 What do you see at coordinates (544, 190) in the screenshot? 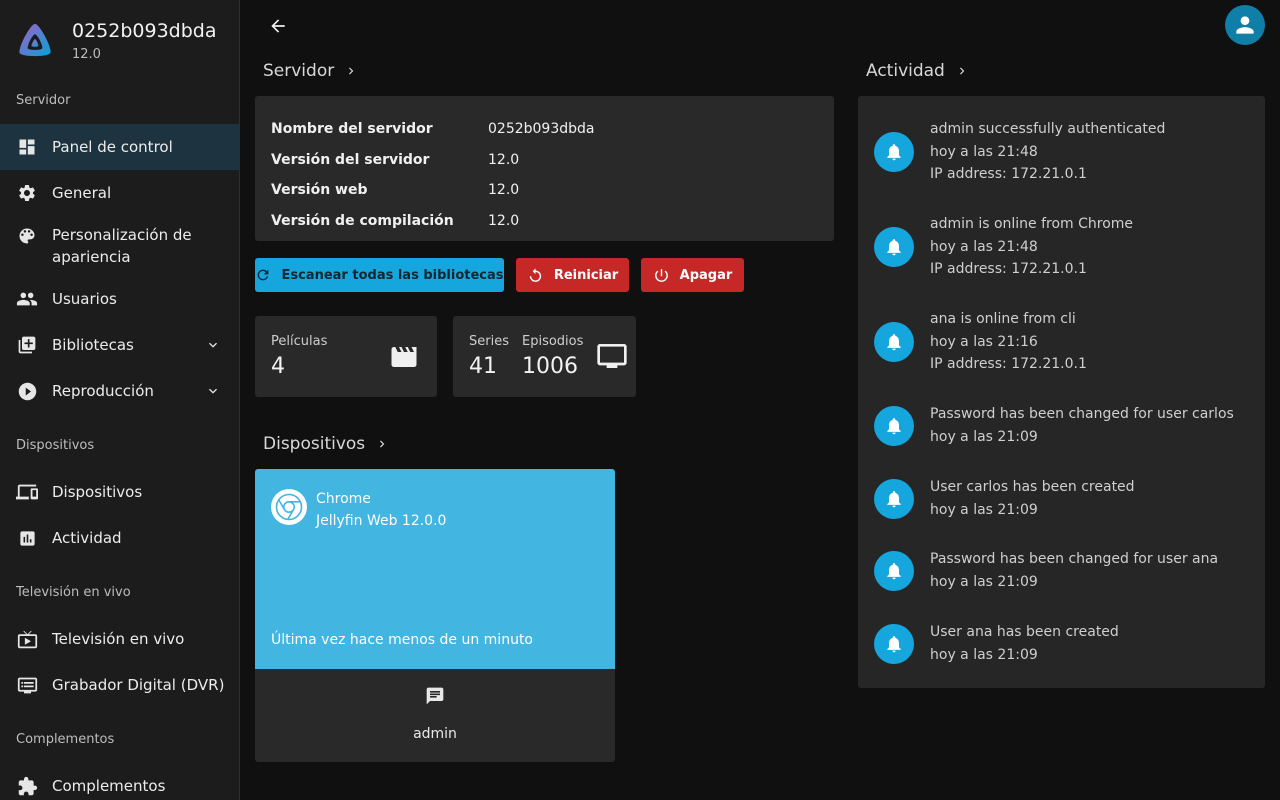
I see `info-row: Versión web 12.0` at bounding box center [544, 190].